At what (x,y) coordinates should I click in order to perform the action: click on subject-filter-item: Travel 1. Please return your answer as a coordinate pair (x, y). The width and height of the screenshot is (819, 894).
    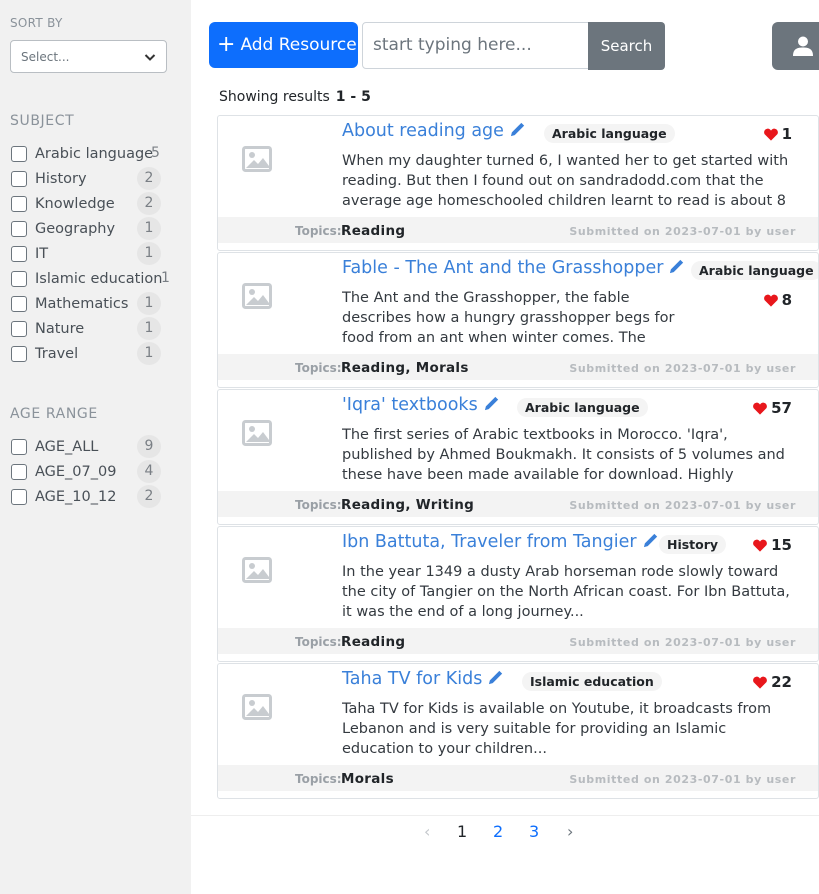
    Looking at the image, I should click on (101, 353).